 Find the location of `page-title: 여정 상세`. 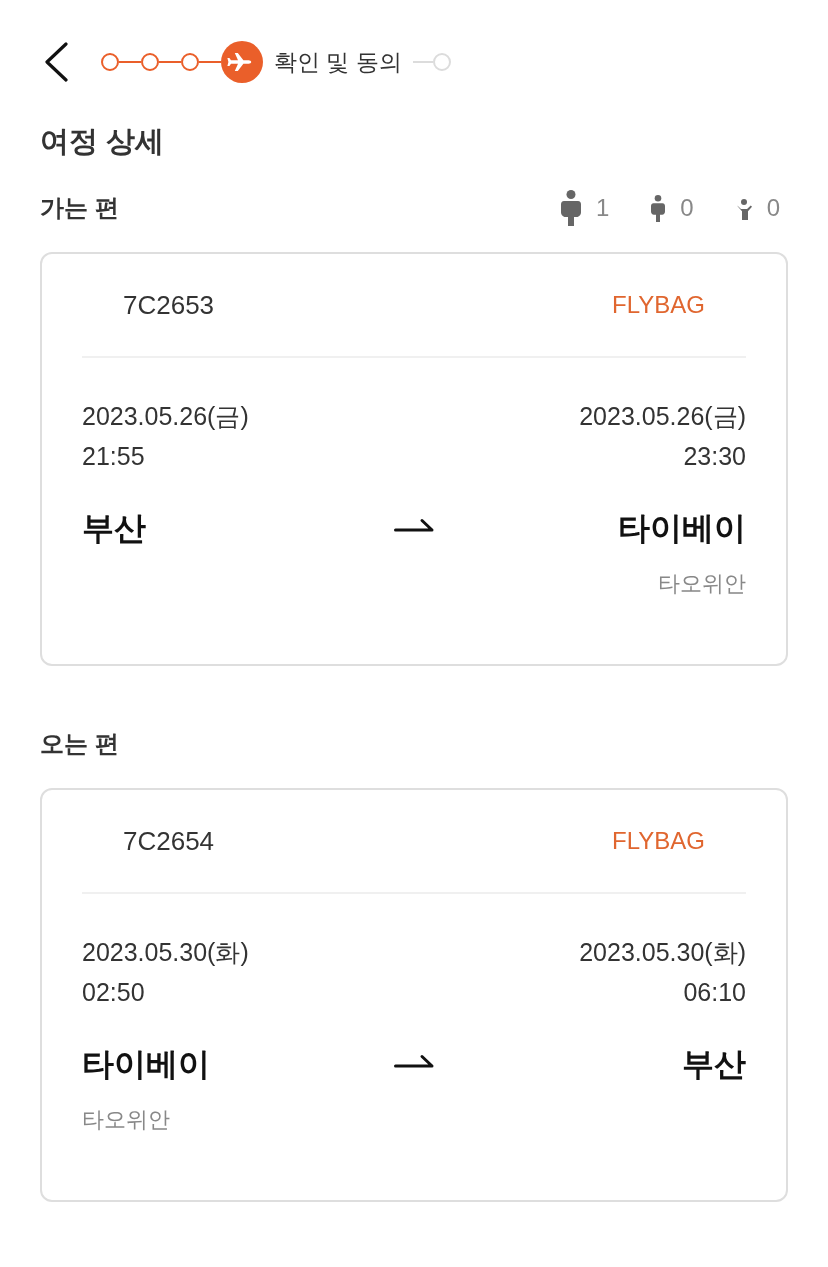

page-title: 여정 상세 is located at coordinates (103, 141).